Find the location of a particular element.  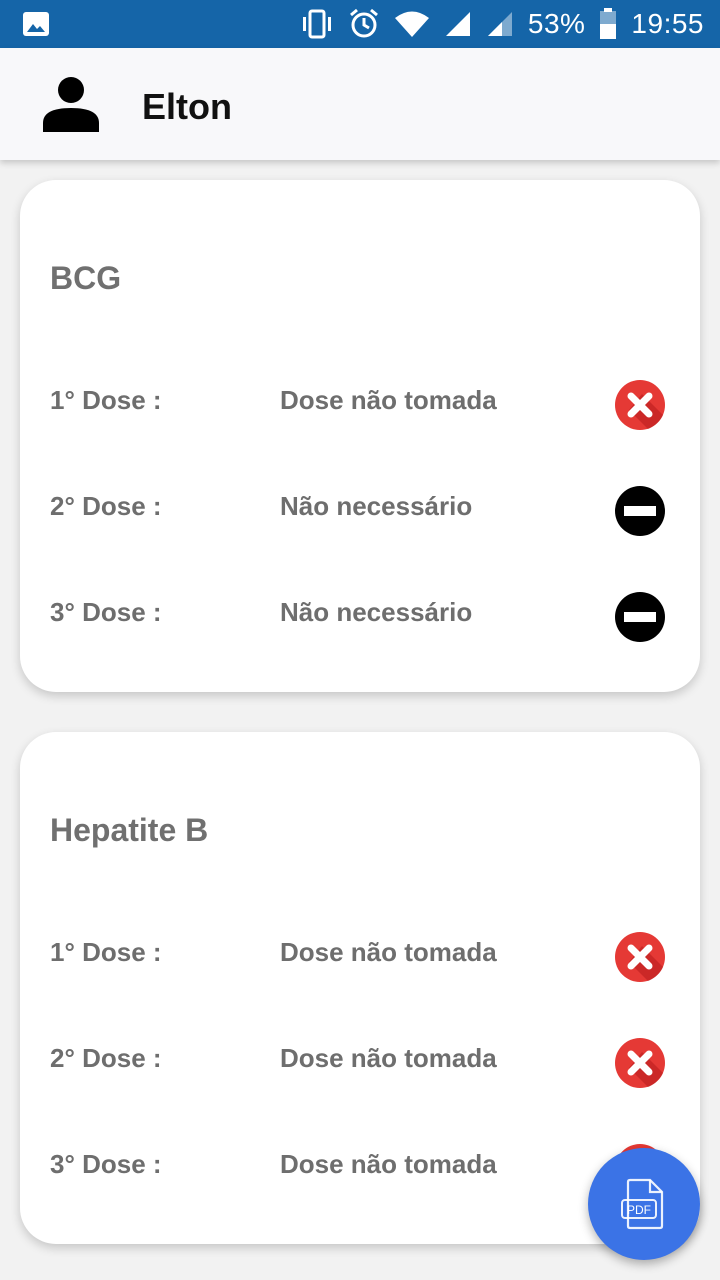

dose-row: 3° Dose : Não necessário is located at coordinates (360, 617).